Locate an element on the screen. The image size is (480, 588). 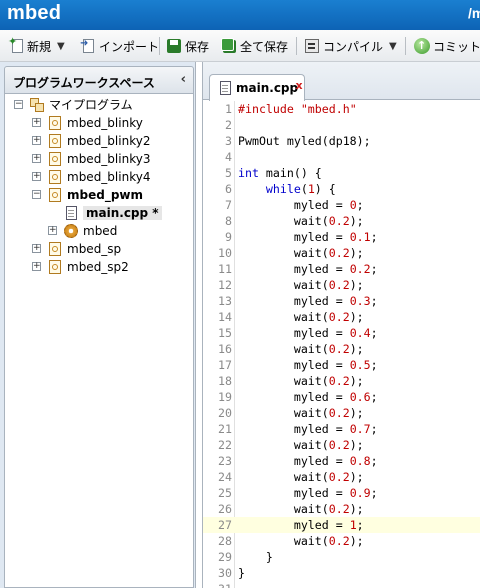
line-number: 1 is located at coordinates (228, 109).